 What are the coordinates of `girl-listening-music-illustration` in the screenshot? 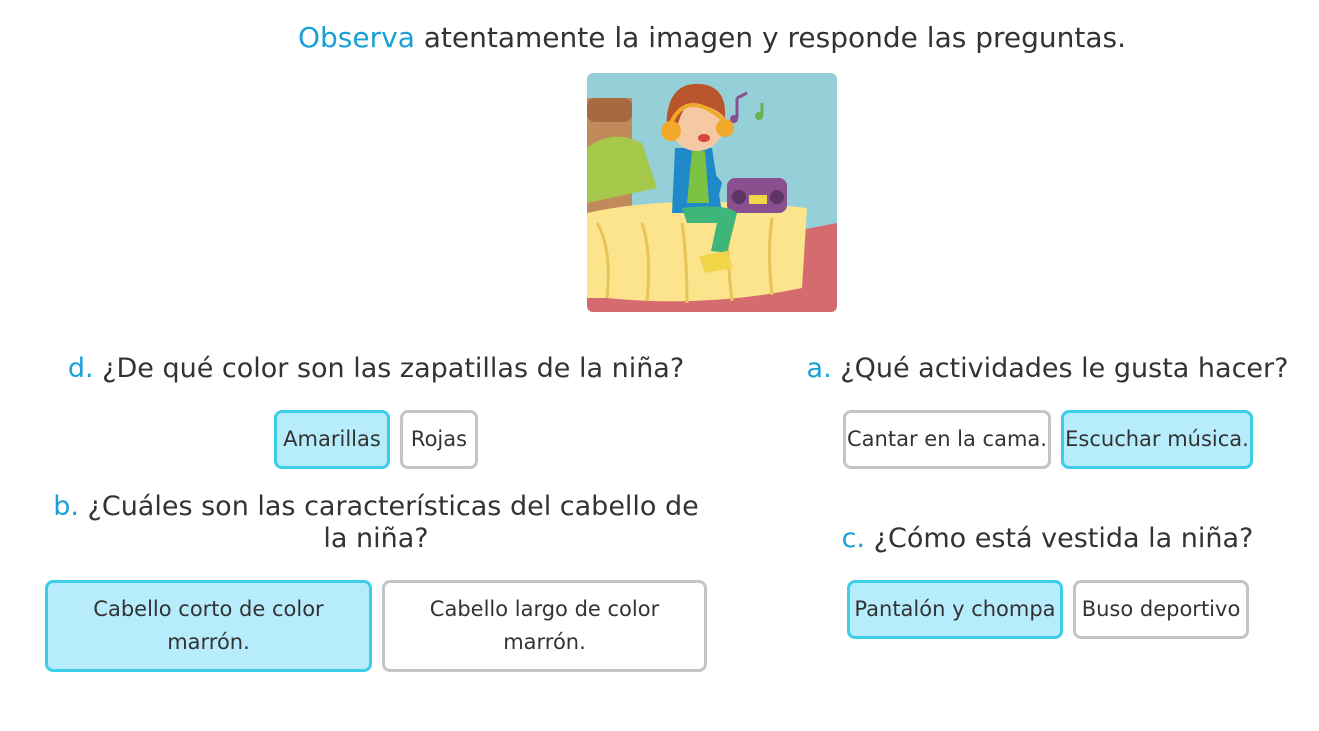 It's located at (712, 192).